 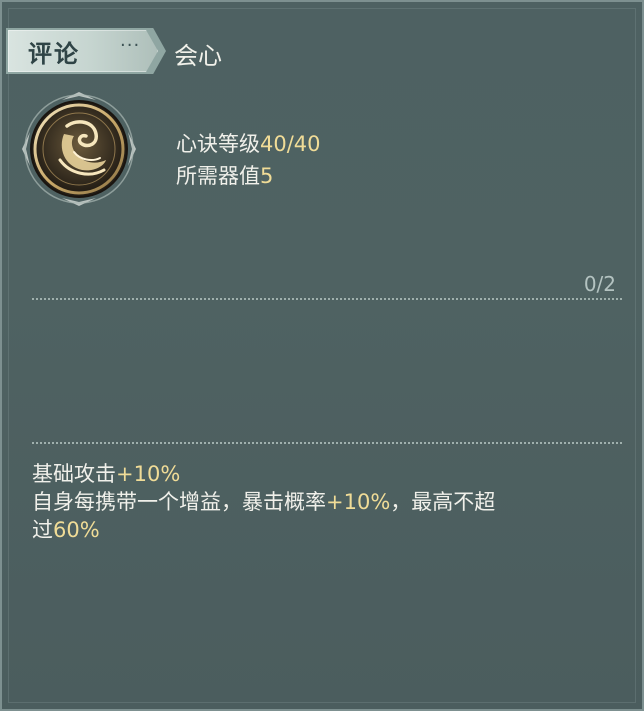 What do you see at coordinates (599, 284) in the screenshot?
I see `slot-count: 0/2` at bounding box center [599, 284].